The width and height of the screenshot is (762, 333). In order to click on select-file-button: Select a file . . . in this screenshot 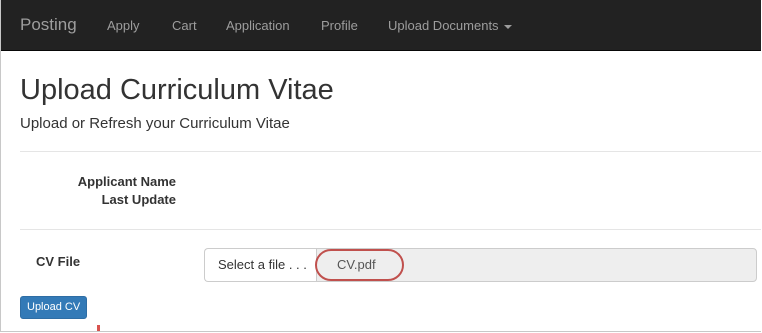, I will do `click(260, 265)`.